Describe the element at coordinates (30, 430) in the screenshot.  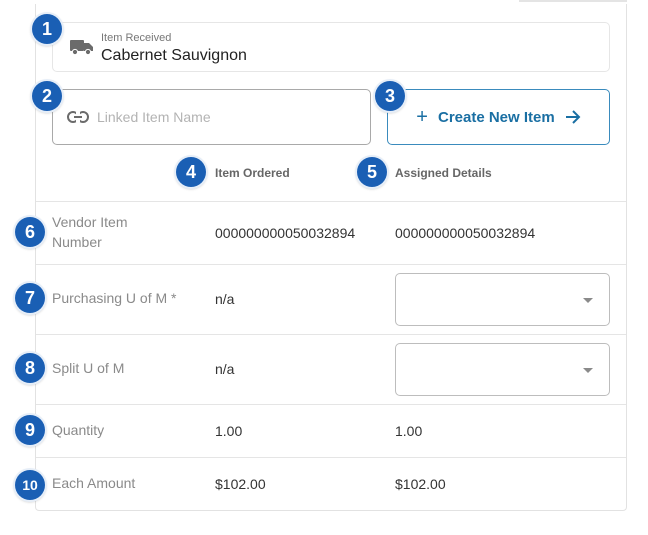
I see `callout-badge-9: 9` at that location.